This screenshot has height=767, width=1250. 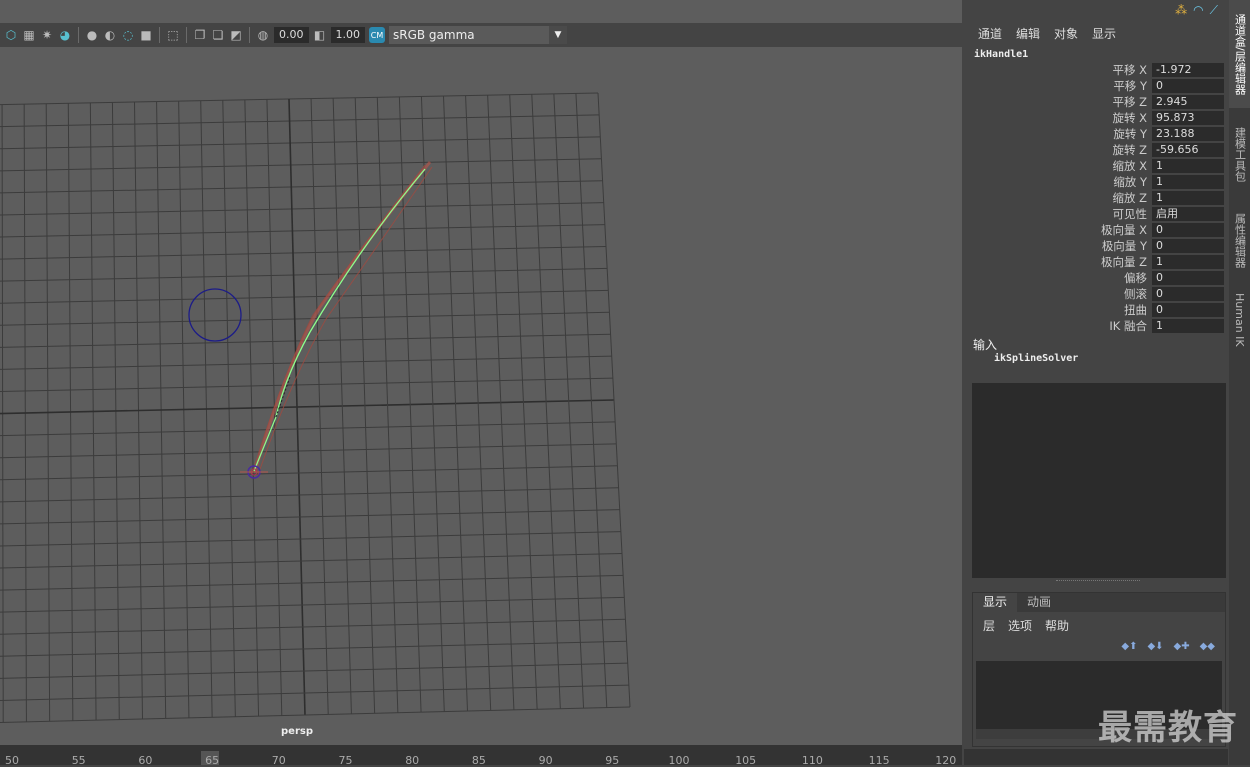 I want to click on motion-blur-icon: ◐, so click(x=110, y=35).